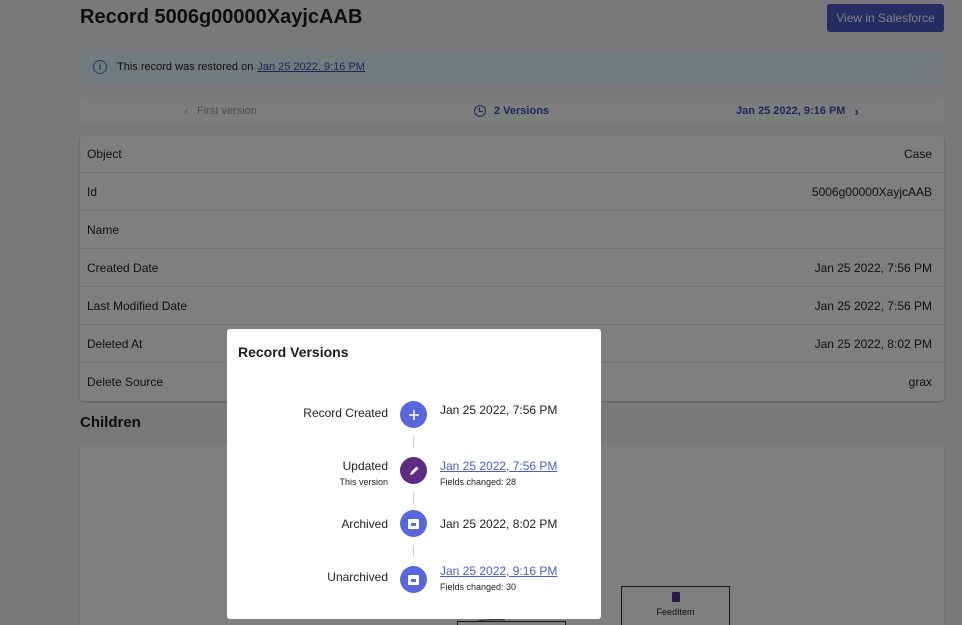 Image resolution: width=962 pixels, height=625 pixels. Describe the element at coordinates (345, 413) in the screenshot. I see `event-label: Record Created` at that location.